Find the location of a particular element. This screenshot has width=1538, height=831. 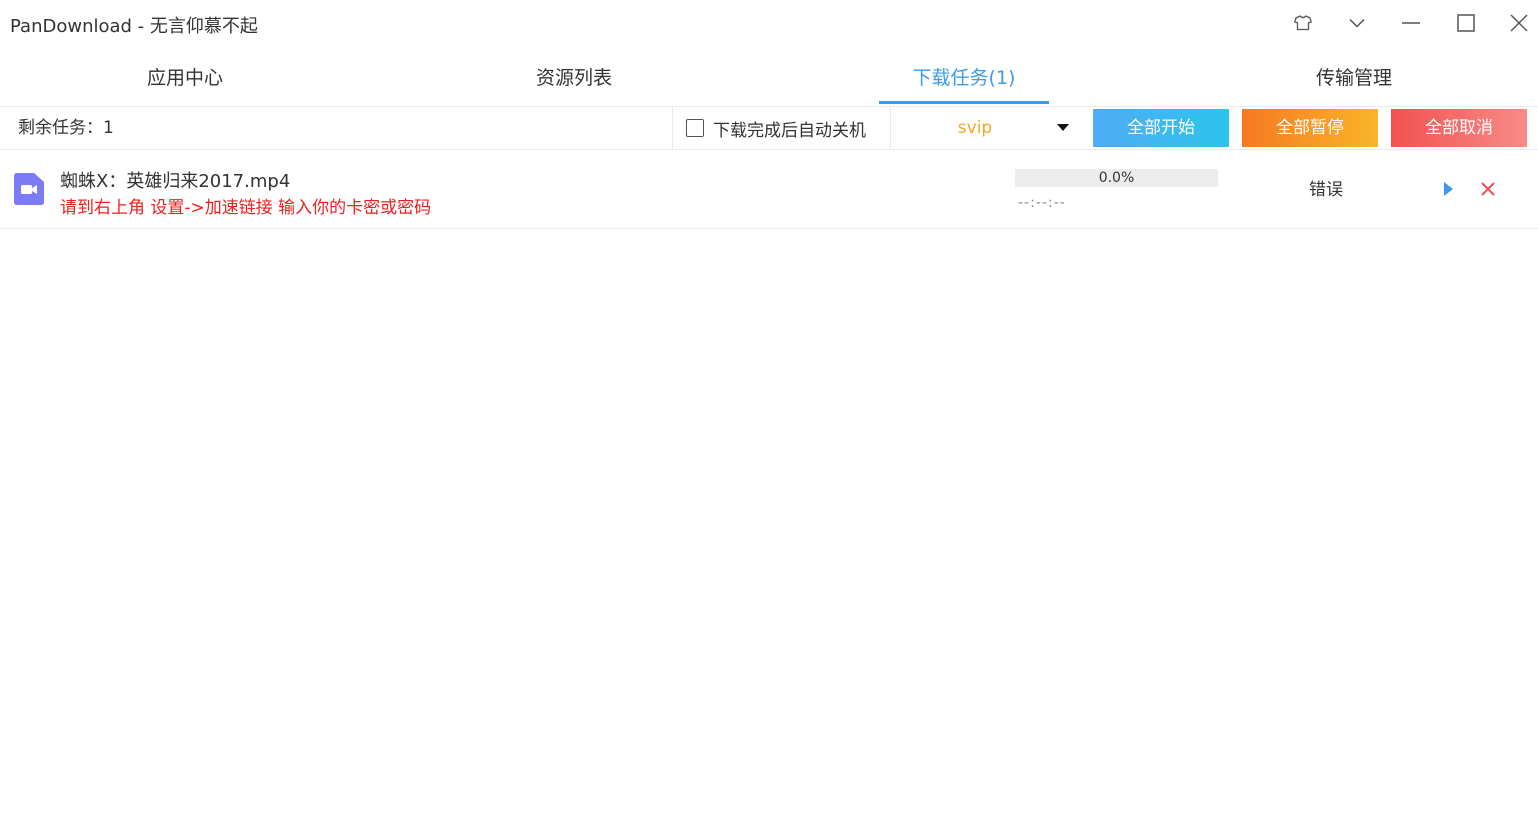

minimize-icon is located at coordinates (1411, 23).